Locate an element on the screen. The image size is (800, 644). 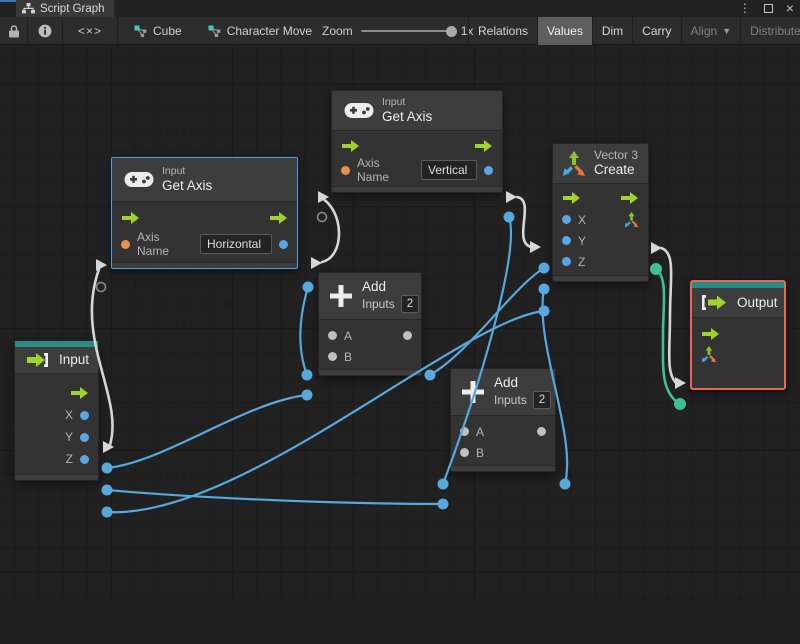
vector3-in-icon is located at coordinates (709, 354).